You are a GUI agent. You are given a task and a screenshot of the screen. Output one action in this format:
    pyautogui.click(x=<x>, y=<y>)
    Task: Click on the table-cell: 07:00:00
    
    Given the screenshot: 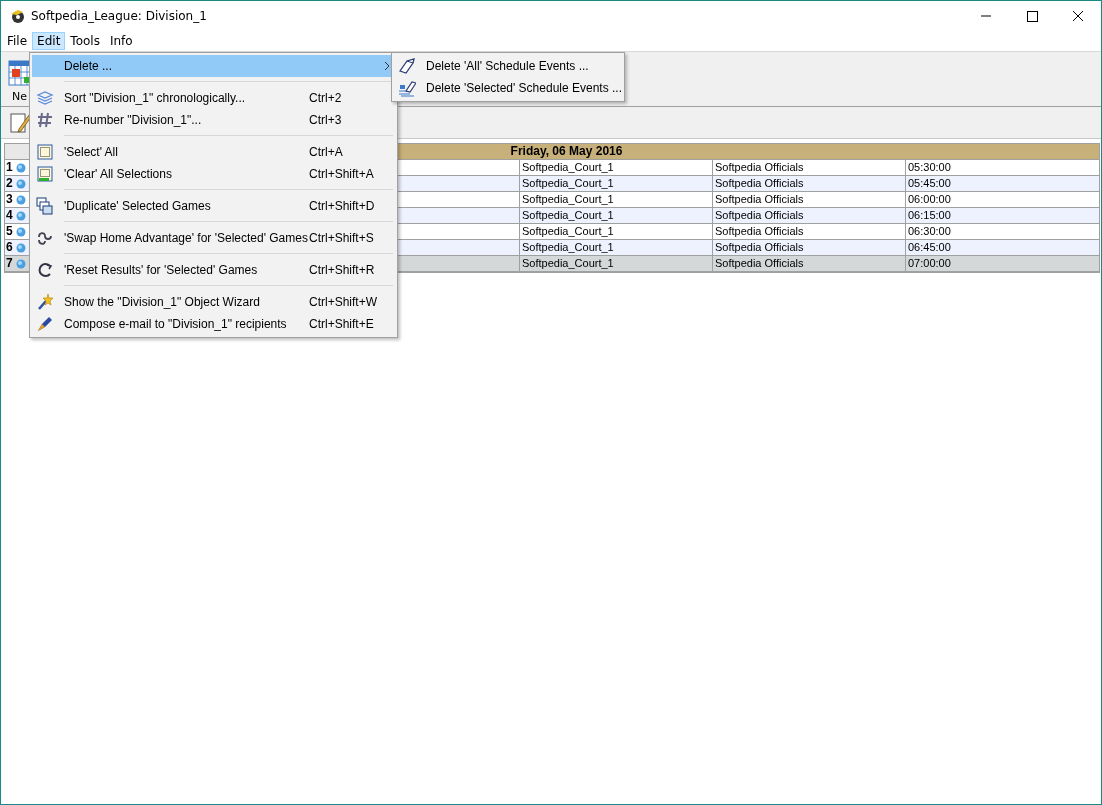 What is the action you would take?
    pyautogui.click(x=1002, y=264)
    